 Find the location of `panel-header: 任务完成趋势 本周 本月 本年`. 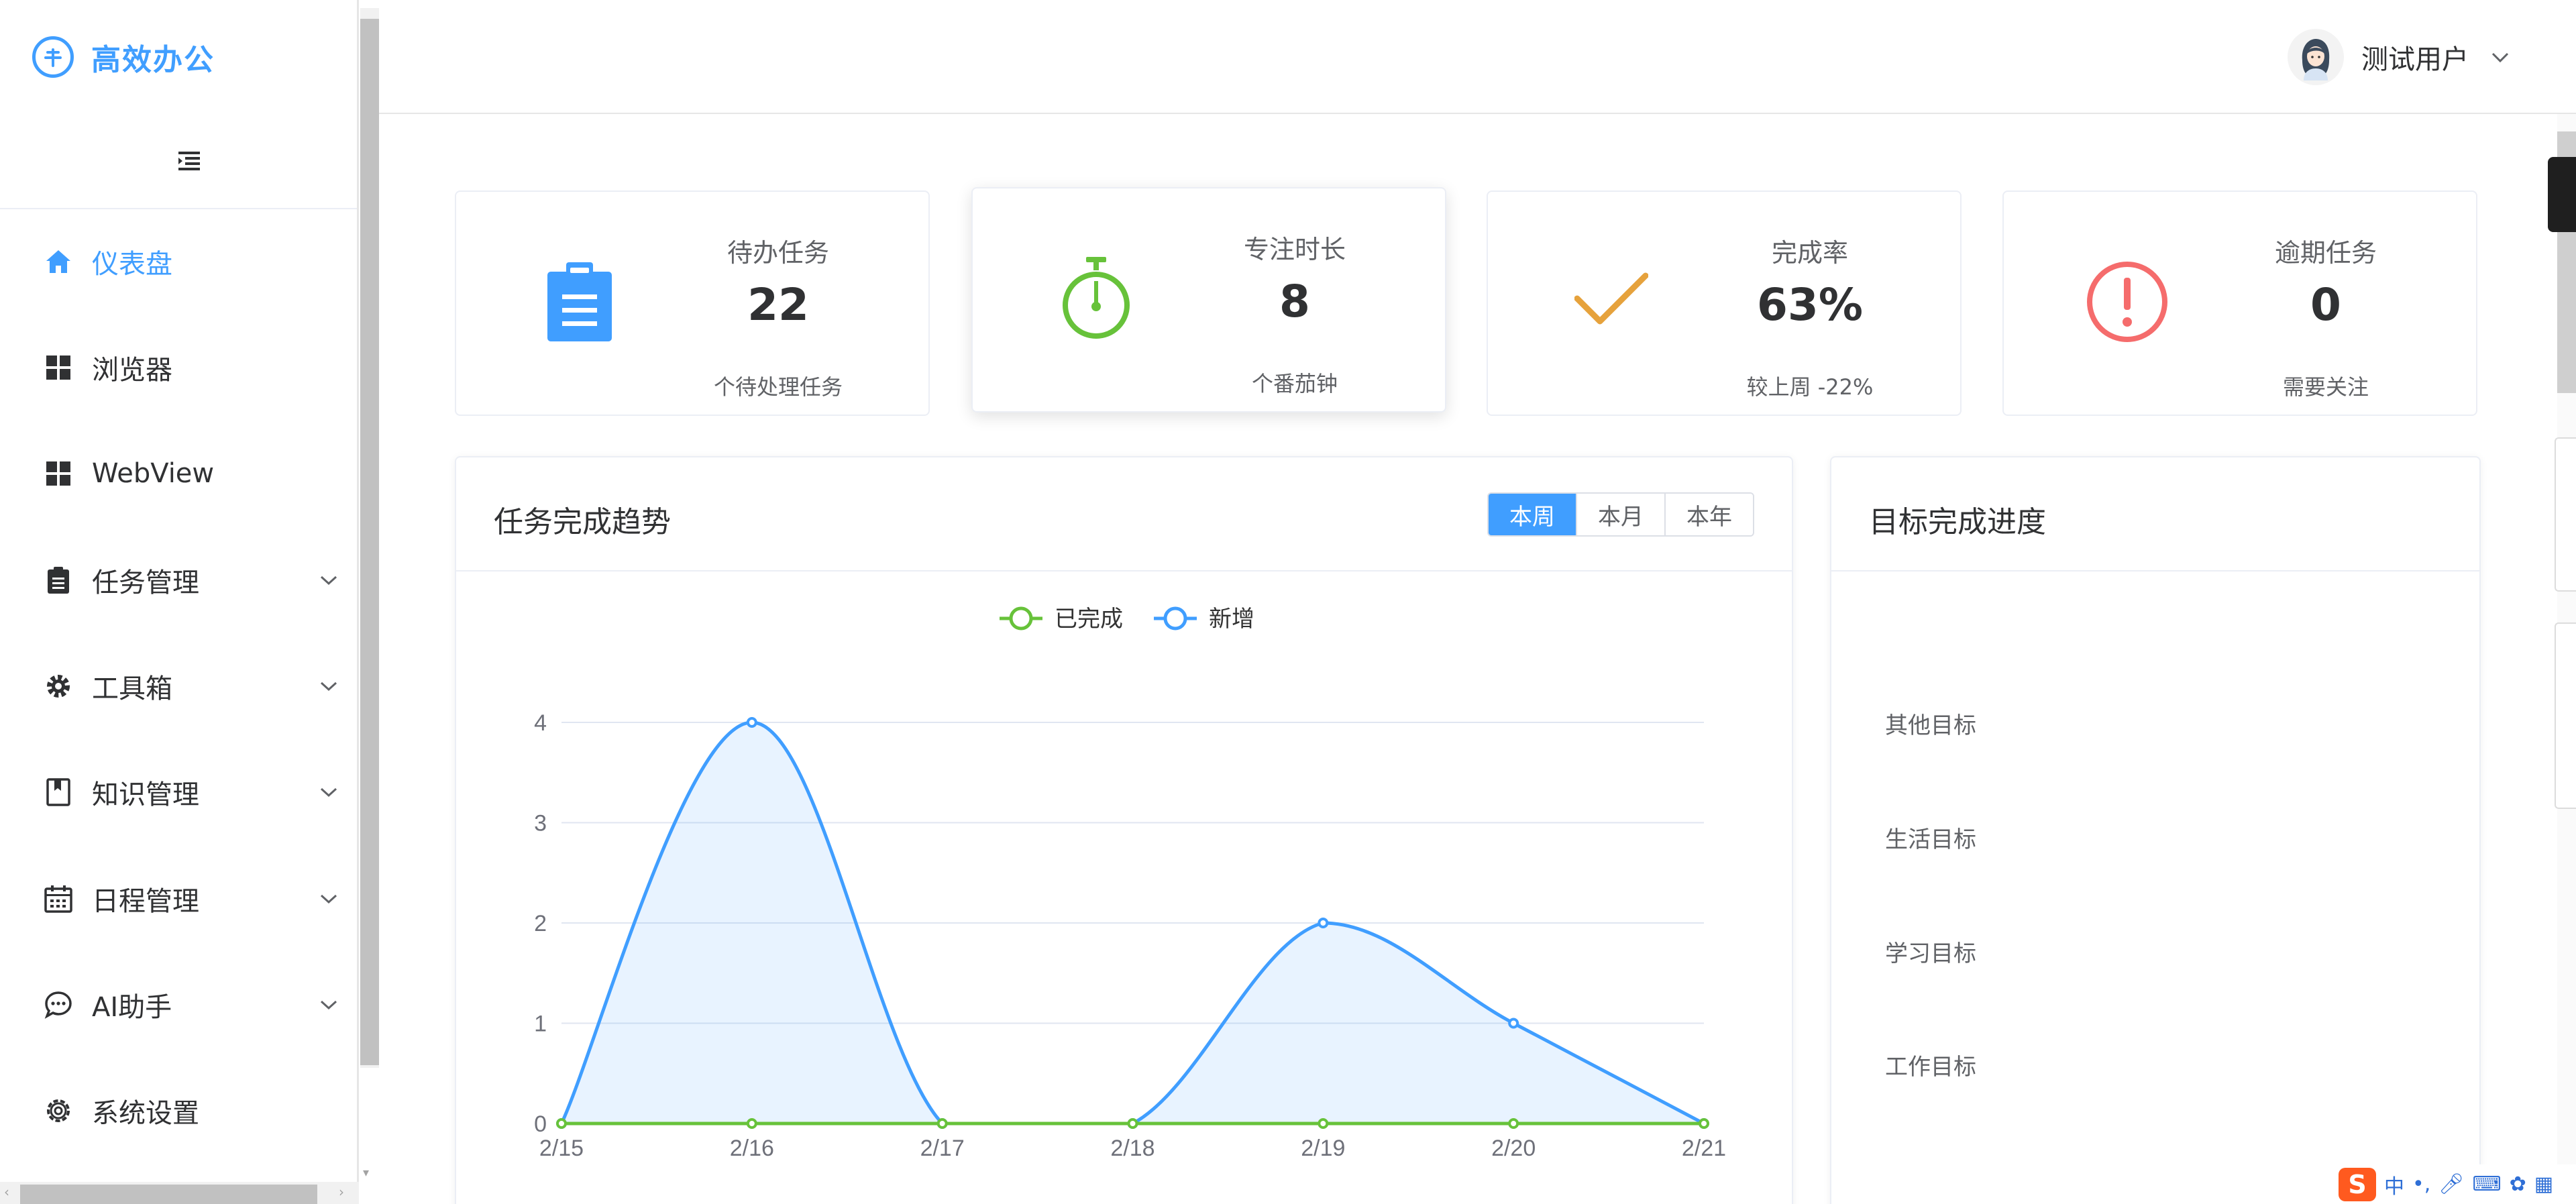

panel-header: 任务完成趋势 本周 本月 本年 is located at coordinates (1124, 514).